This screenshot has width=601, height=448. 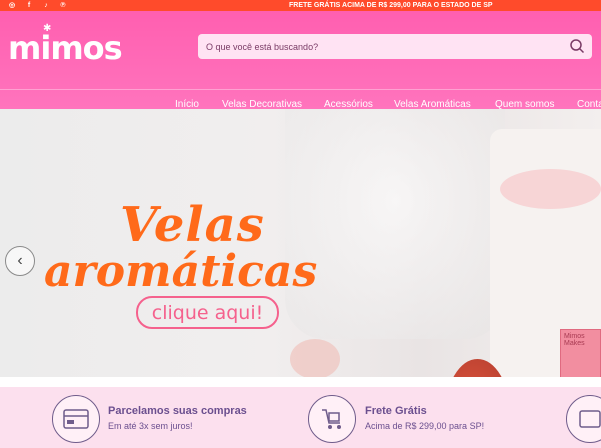 What do you see at coordinates (177, 411) in the screenshot?
I see `feature-installments-title: Parcelamos suas compras` at bounding box center [177, 411].